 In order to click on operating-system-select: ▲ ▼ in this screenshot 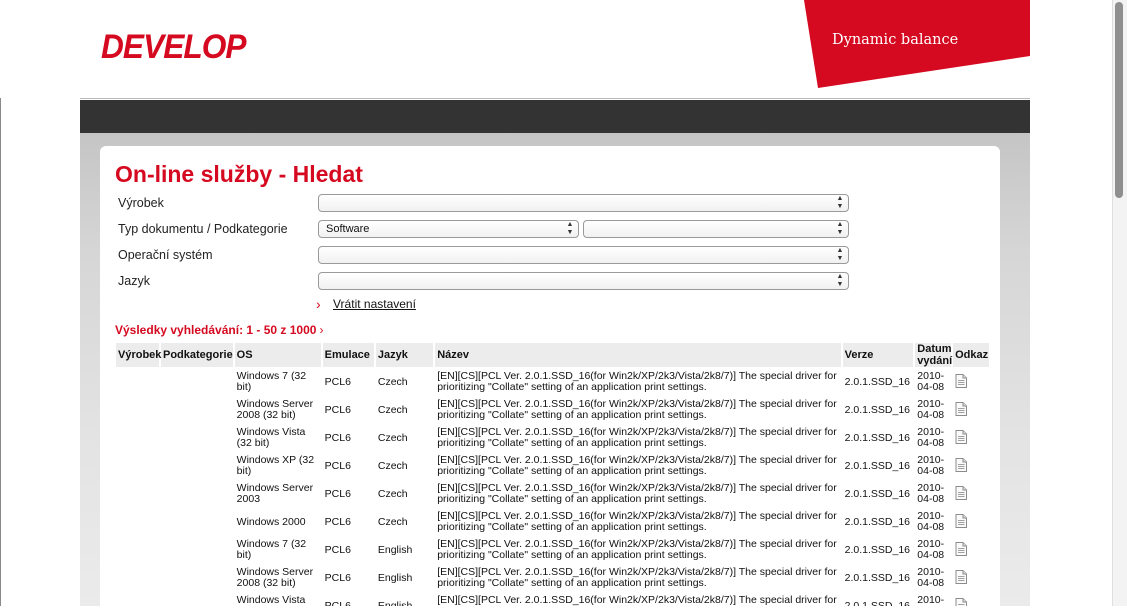, I will do `click(583, 255)`.